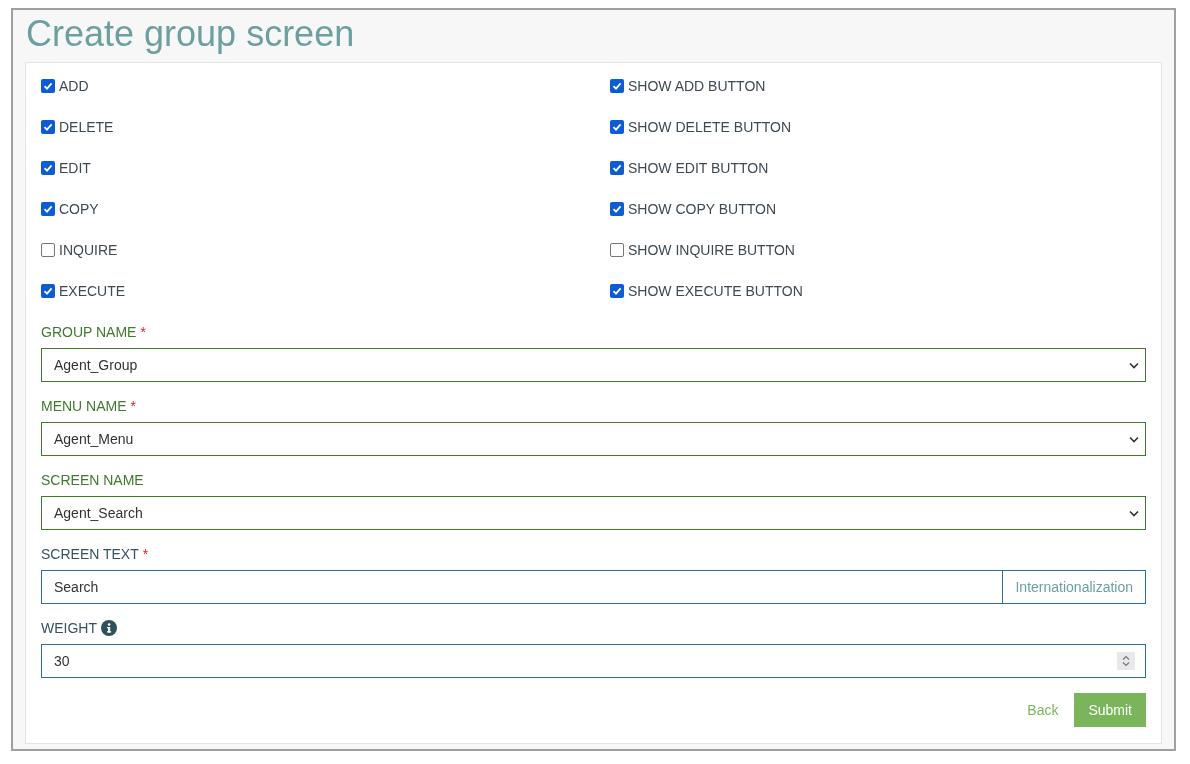 The width and height of the screenshot is (1190, 764). I want to click on checkbox-label: SHOW DELETE BUTTON, so click(710, 127).